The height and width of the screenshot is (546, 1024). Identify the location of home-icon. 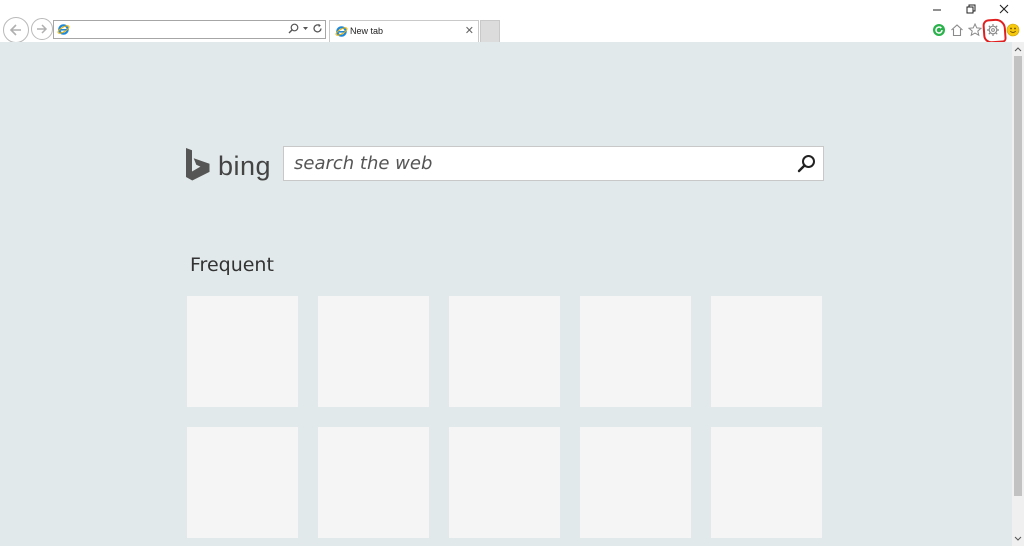
(957, 30).